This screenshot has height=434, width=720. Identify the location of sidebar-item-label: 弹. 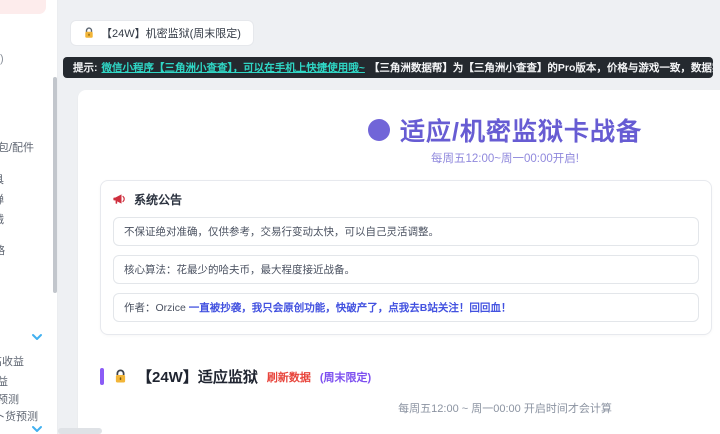
(2, 199).